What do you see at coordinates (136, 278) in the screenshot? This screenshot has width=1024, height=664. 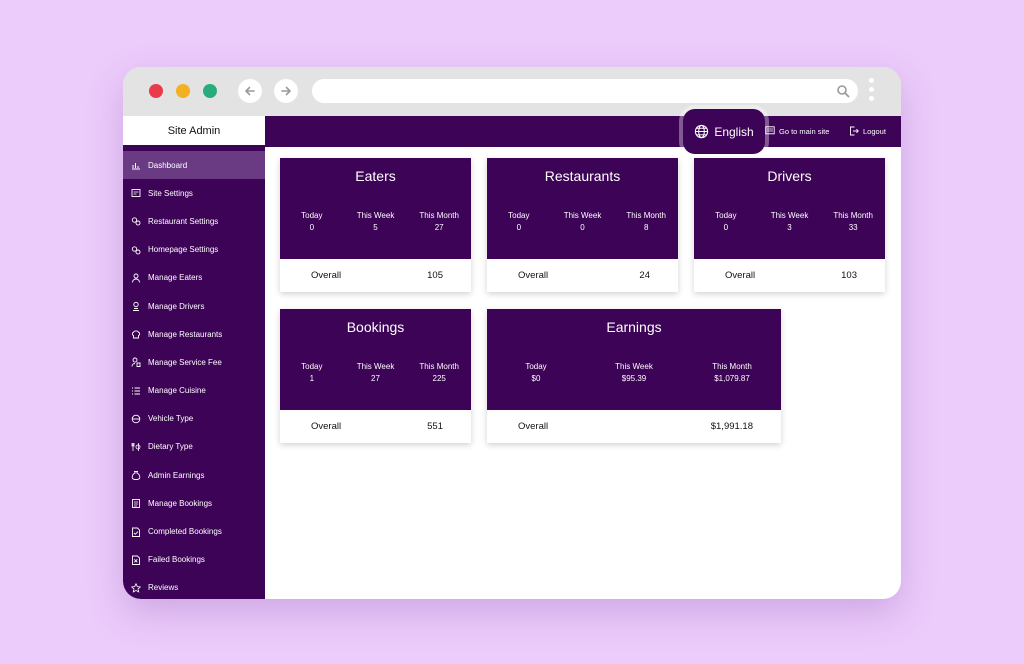 I see `person-icon` at bounding box center [136, 278].